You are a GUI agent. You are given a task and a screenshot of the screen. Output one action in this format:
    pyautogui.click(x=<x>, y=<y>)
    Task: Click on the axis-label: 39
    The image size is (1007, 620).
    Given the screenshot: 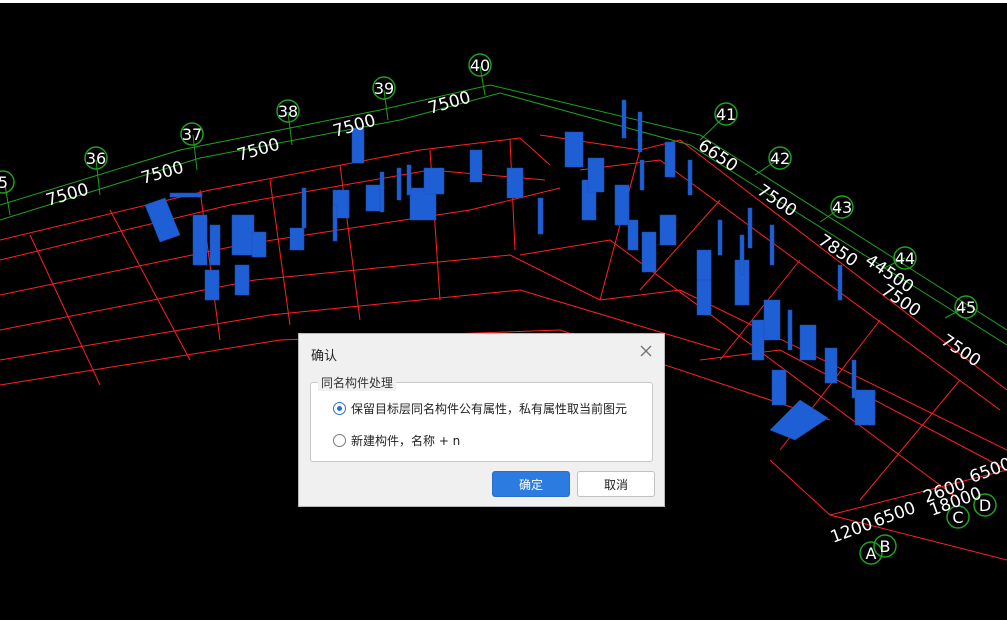 What is the action you would take?
    pyautogui.click(x=384, y=88)
    